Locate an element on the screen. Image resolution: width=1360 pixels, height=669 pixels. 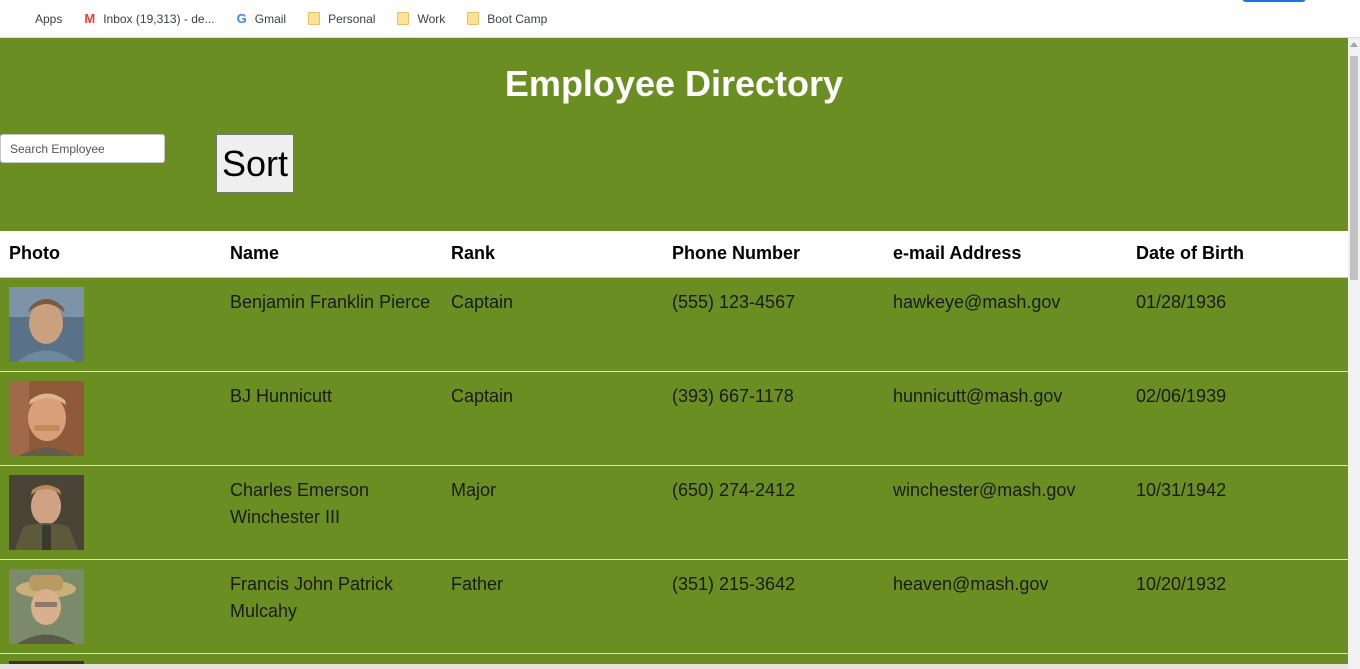
column-header-phone: Phone Number is located at coordinates (773, 254).